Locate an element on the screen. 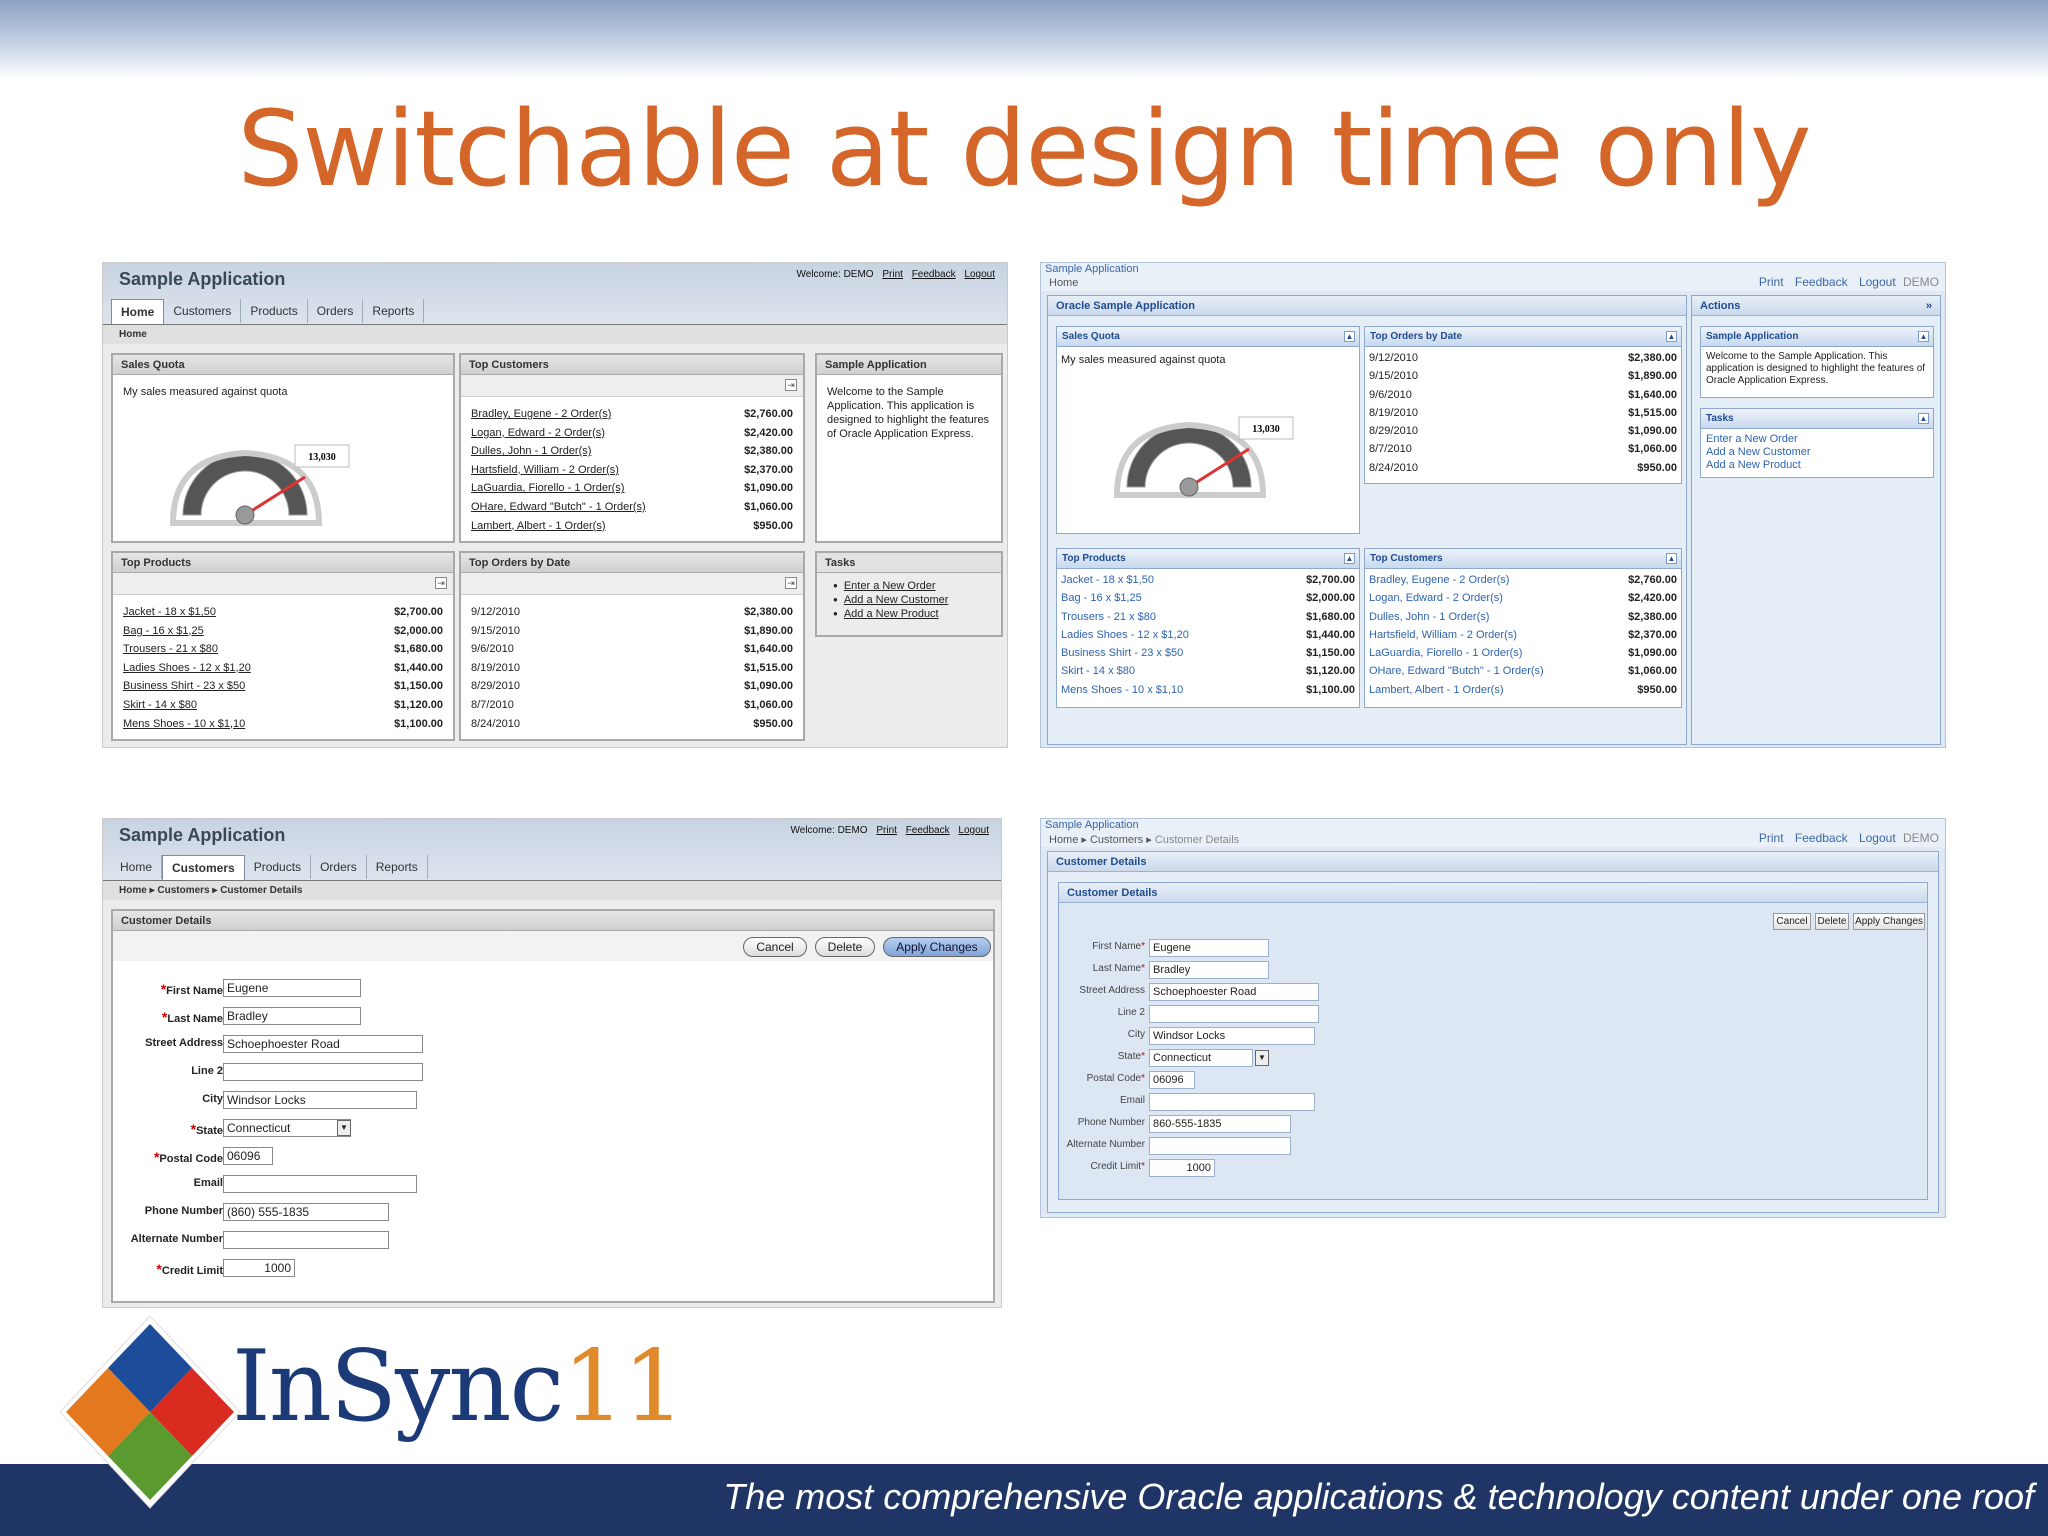  phone-number-field: (860) 555-1835 is located at coordinates (306, 1212).